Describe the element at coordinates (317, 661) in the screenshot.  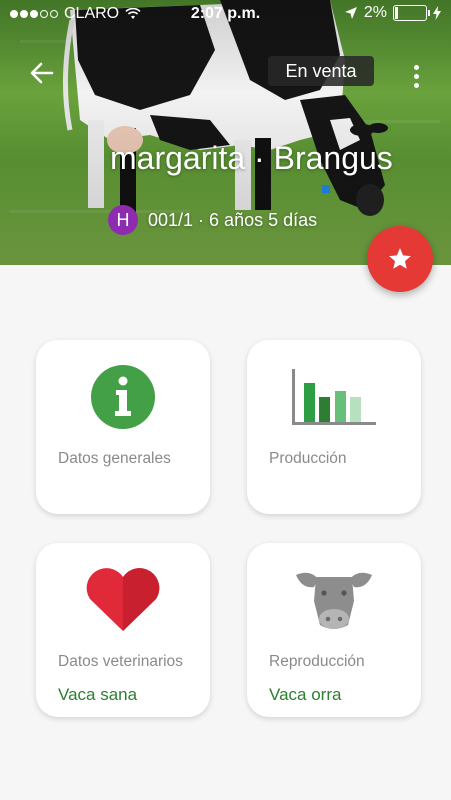
I see `card-label: Reproducción` at that location.